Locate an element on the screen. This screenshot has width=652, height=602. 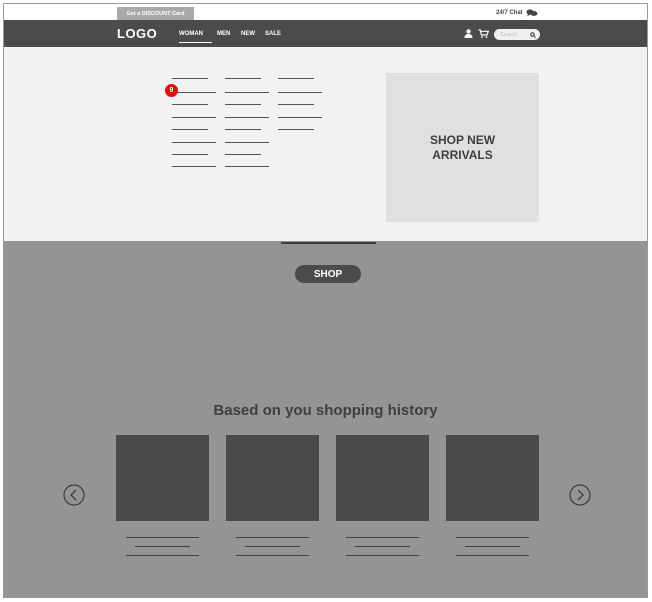
chat-label: 24/7 Chat is located at coordinates (509, 13).